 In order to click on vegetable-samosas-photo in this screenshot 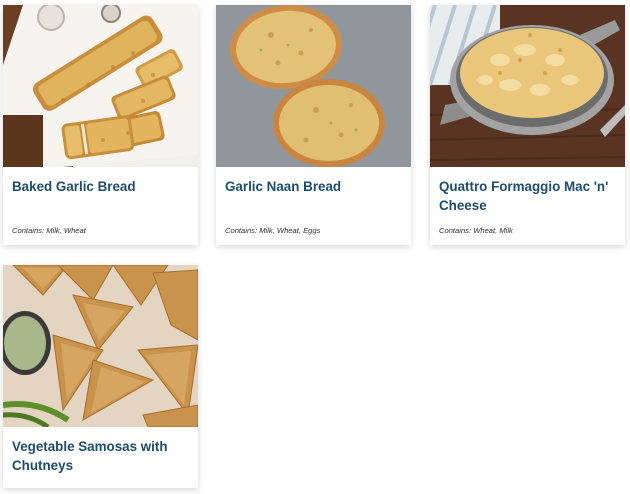, I will do `click(100, 346)`.